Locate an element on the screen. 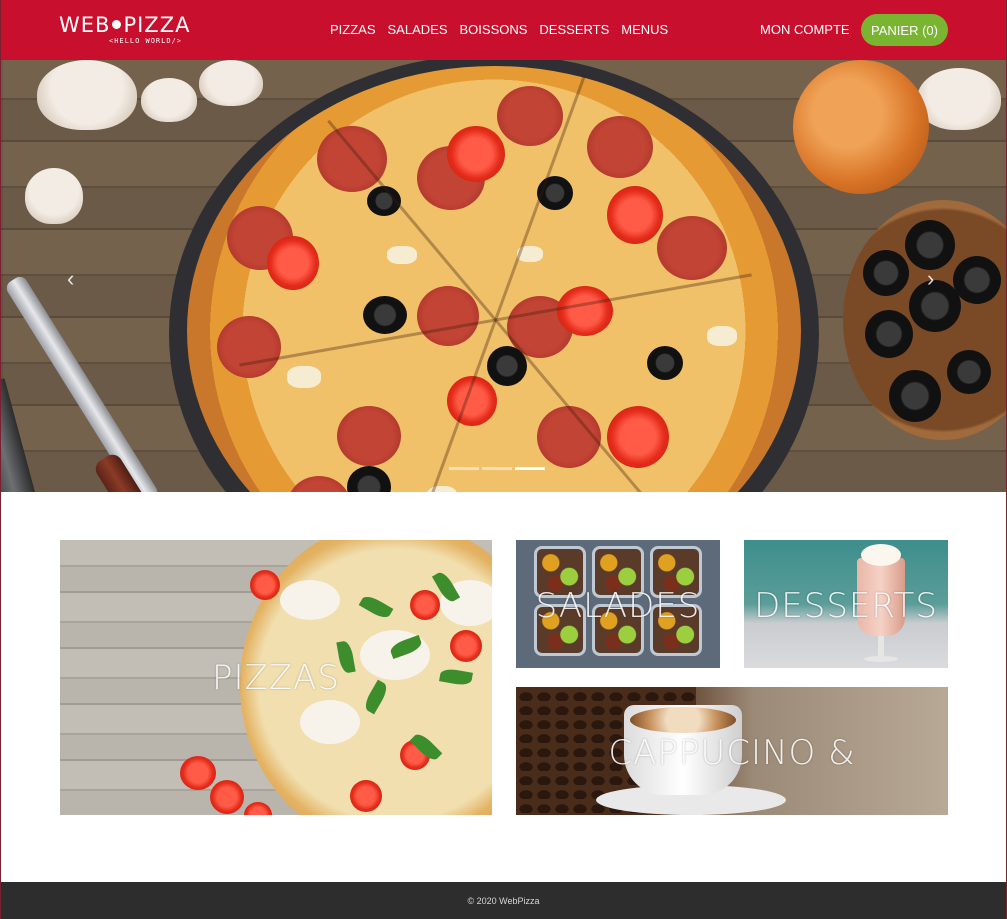 This screenshot has width=1007, height=919. carousel-indicators is located at coordinates (497, 468).